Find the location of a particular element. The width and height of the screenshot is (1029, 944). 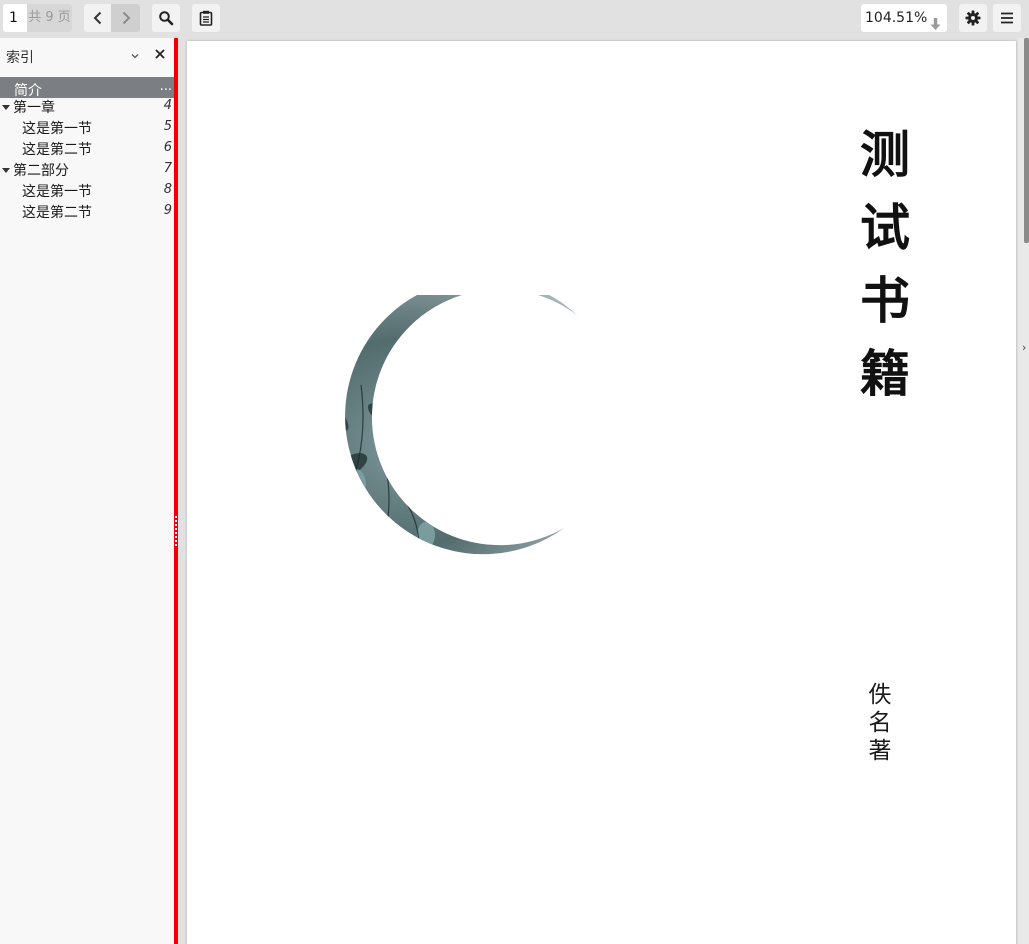

toolbar: 共 9 页 104.51% is located at coordinates (514, 19).